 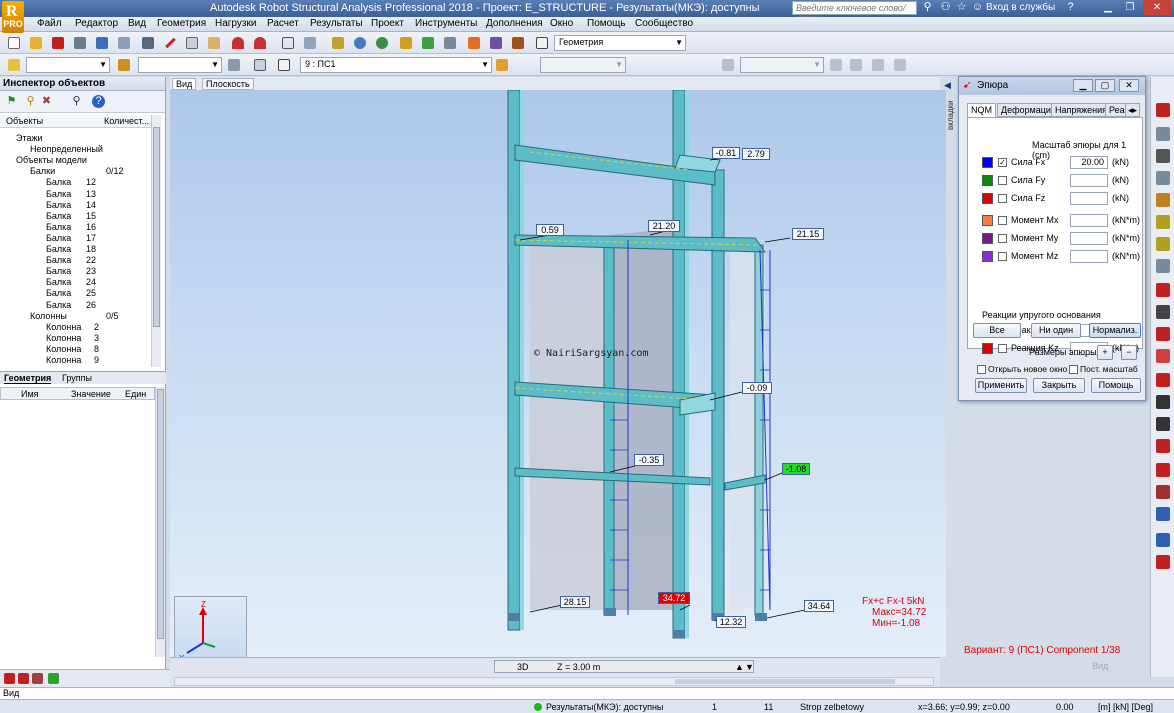 What do you see at coordinates (446, 23) in the screenshot?
I see `menu-tools: Инструменты` at bounding box center [446, 23].